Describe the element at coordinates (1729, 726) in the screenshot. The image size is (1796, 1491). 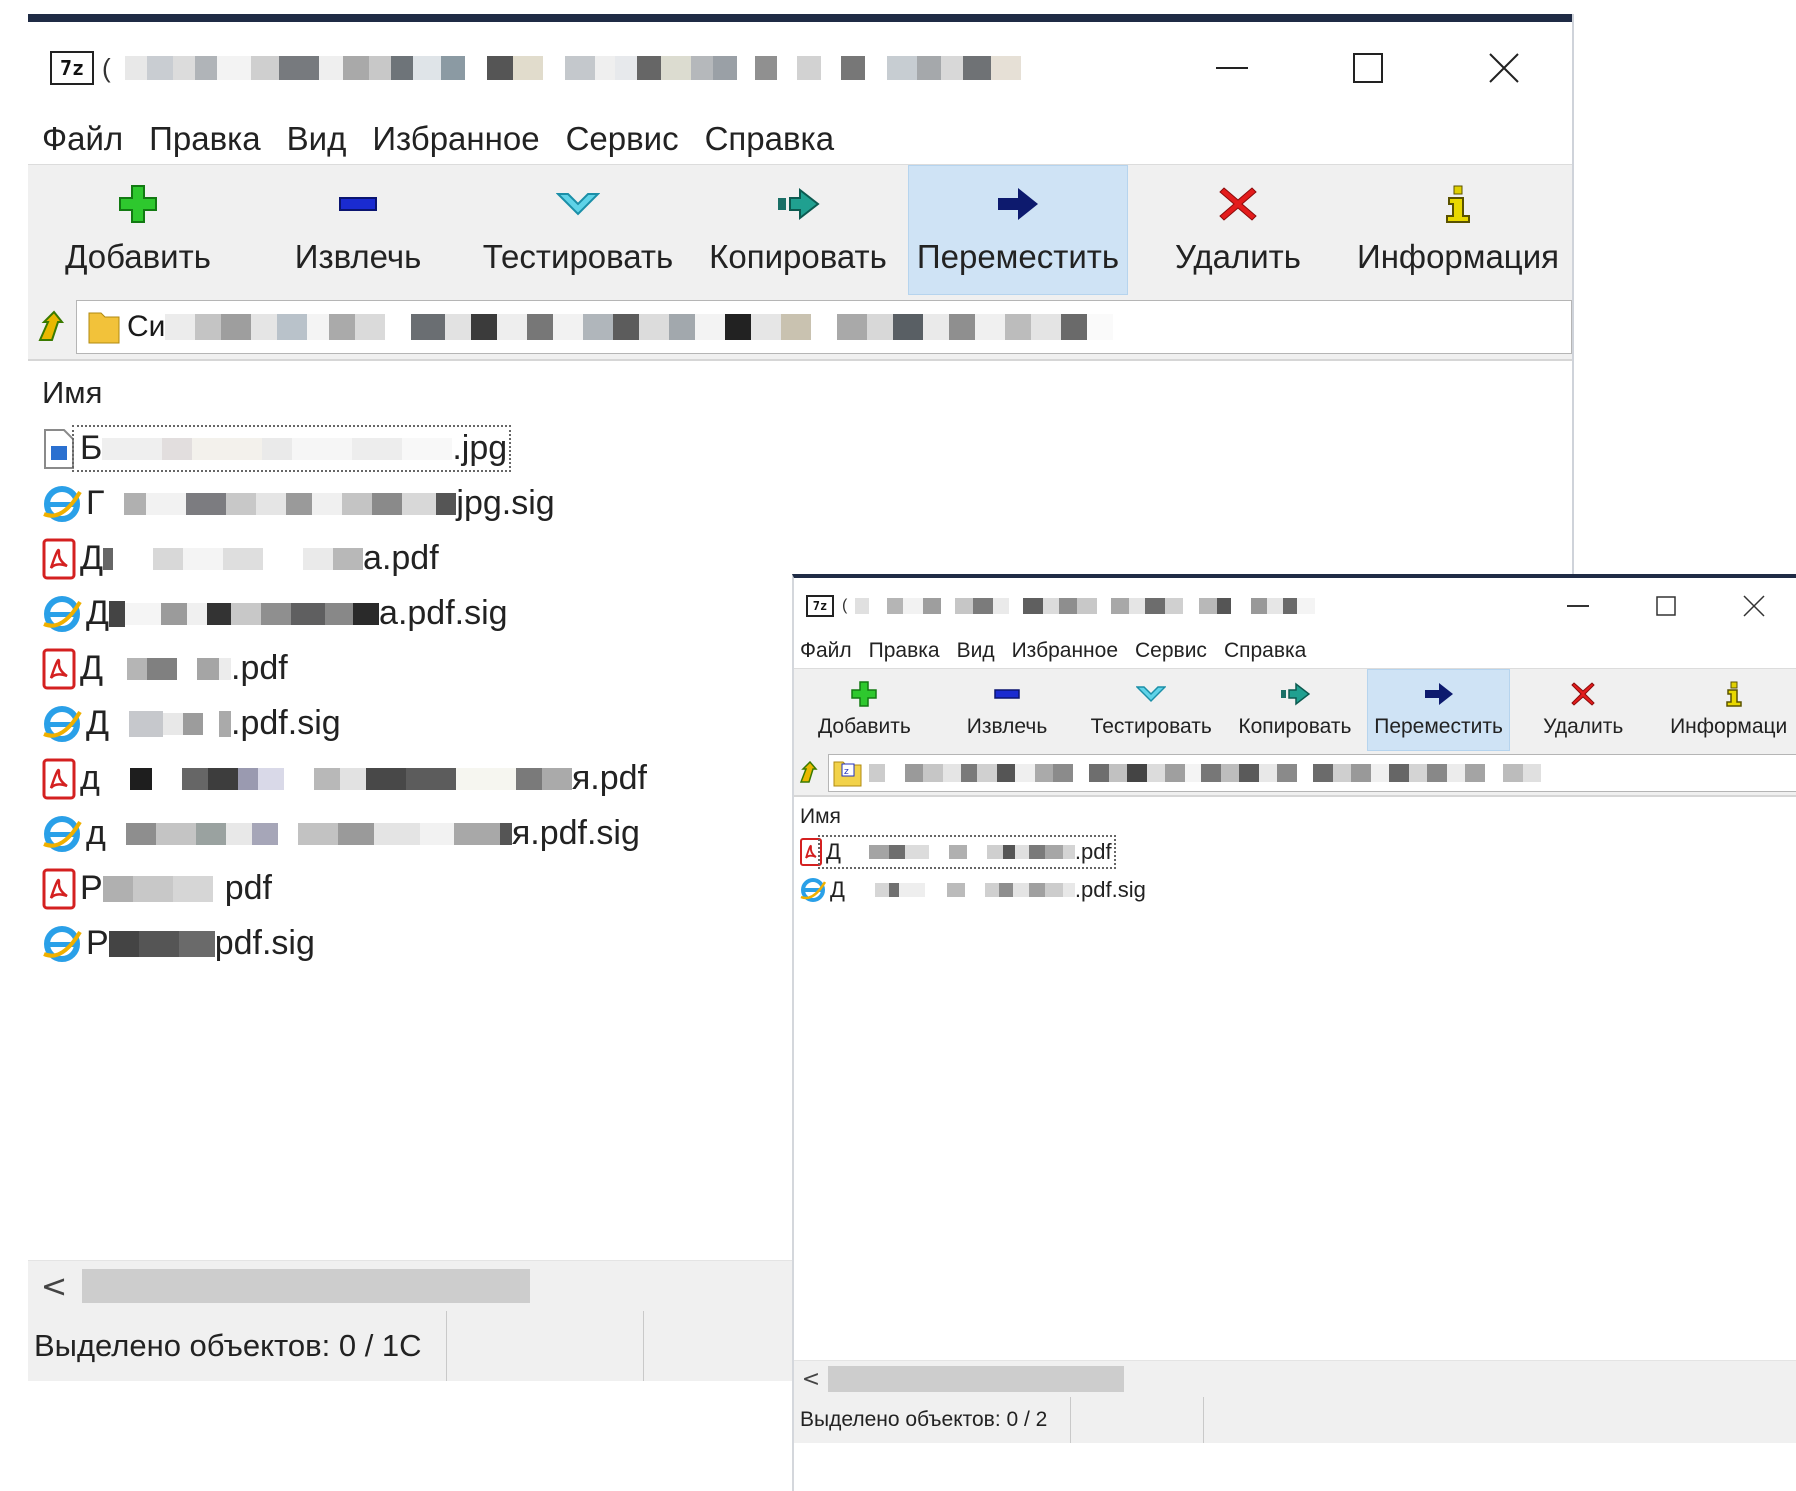
I see `info-label: Информаци` at that location.